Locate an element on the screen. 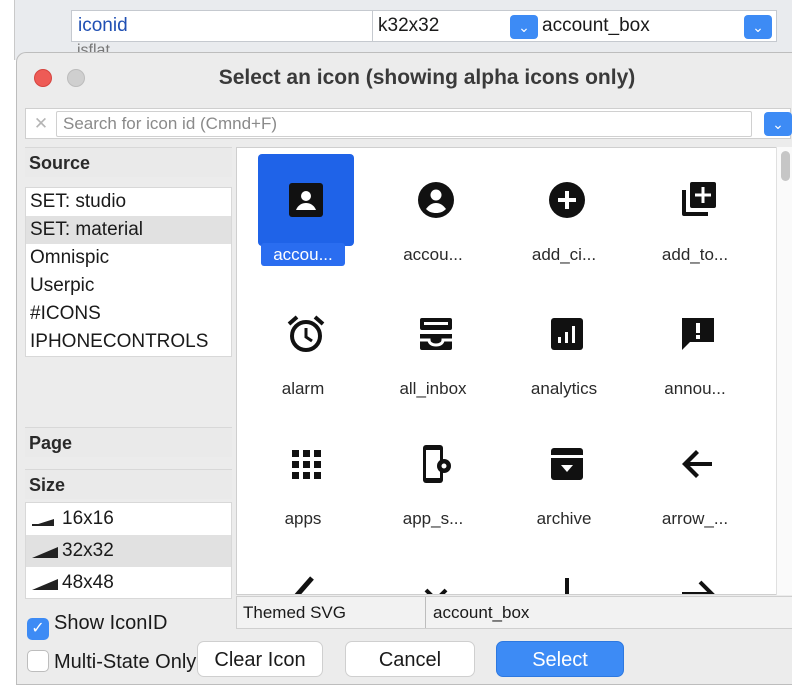 The width and height of the screenshot is (792, 685). checkbox-label: Show IconID is located at coordinates (111, 623).